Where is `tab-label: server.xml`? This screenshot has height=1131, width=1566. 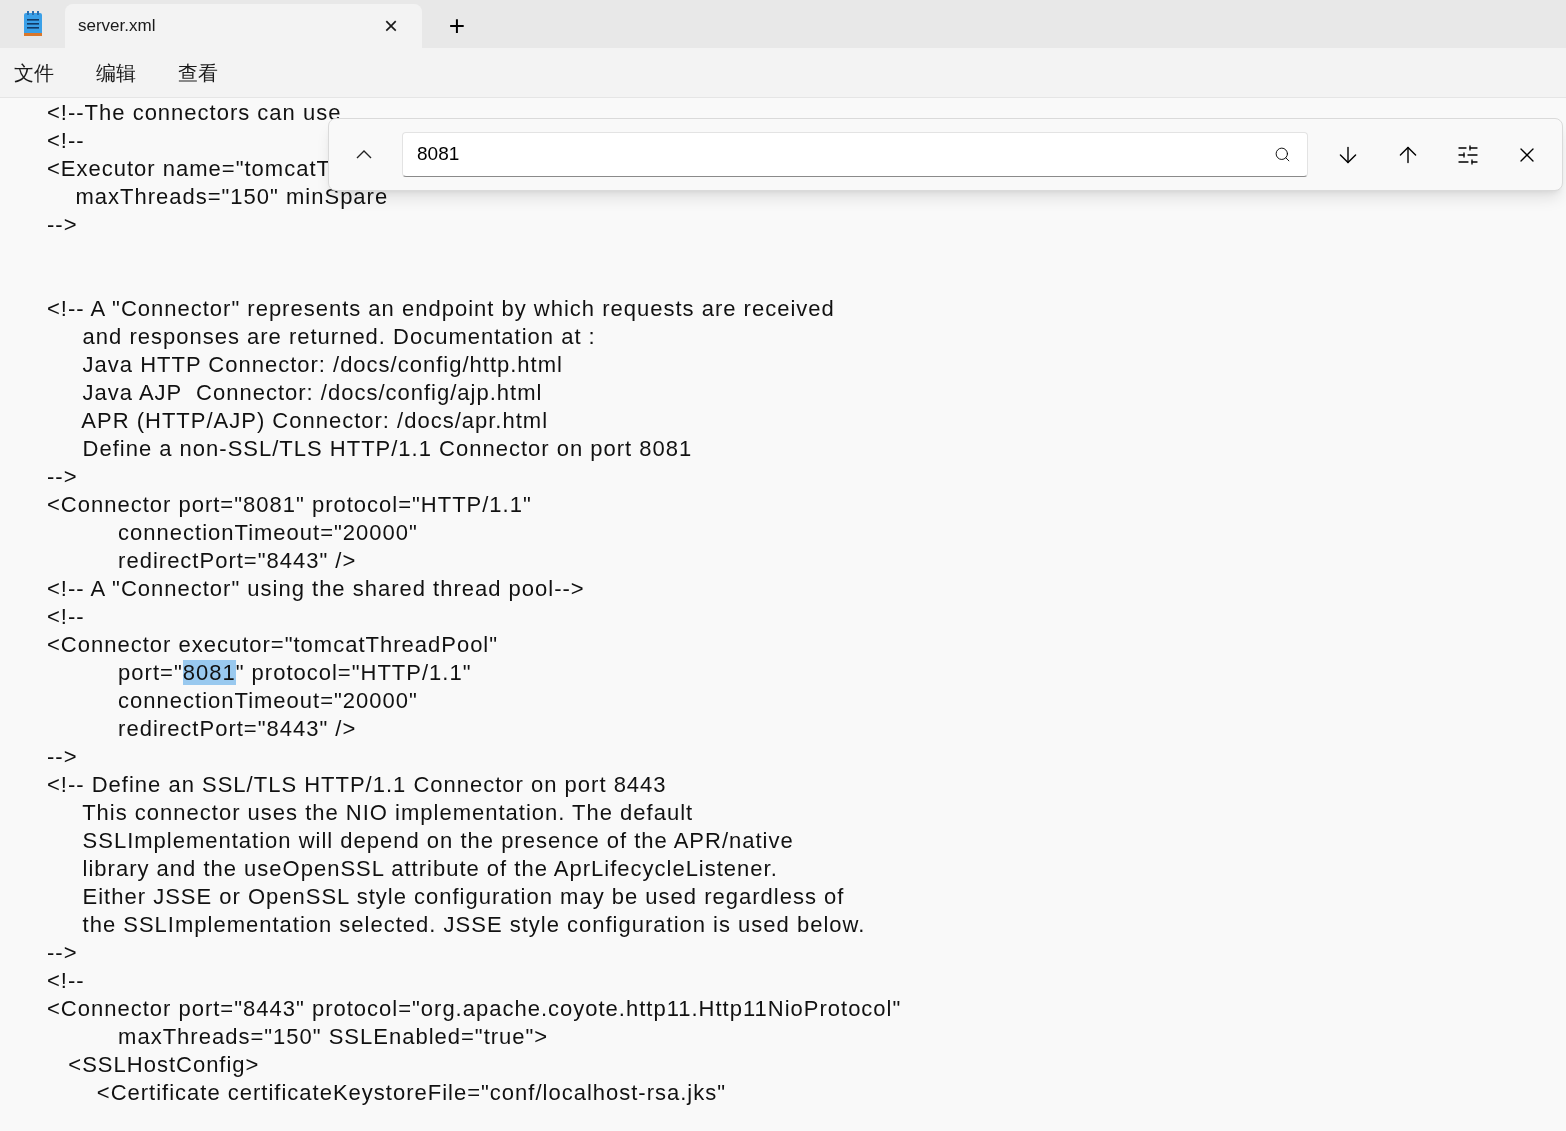 tab-label: server.xml is located at coordinates (117, 26).